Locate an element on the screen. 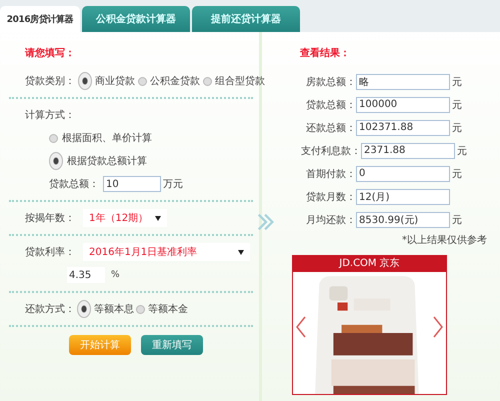 The image size is (500, 401). radio-label: 公积金贷款 is located at coordinates (175, 81).